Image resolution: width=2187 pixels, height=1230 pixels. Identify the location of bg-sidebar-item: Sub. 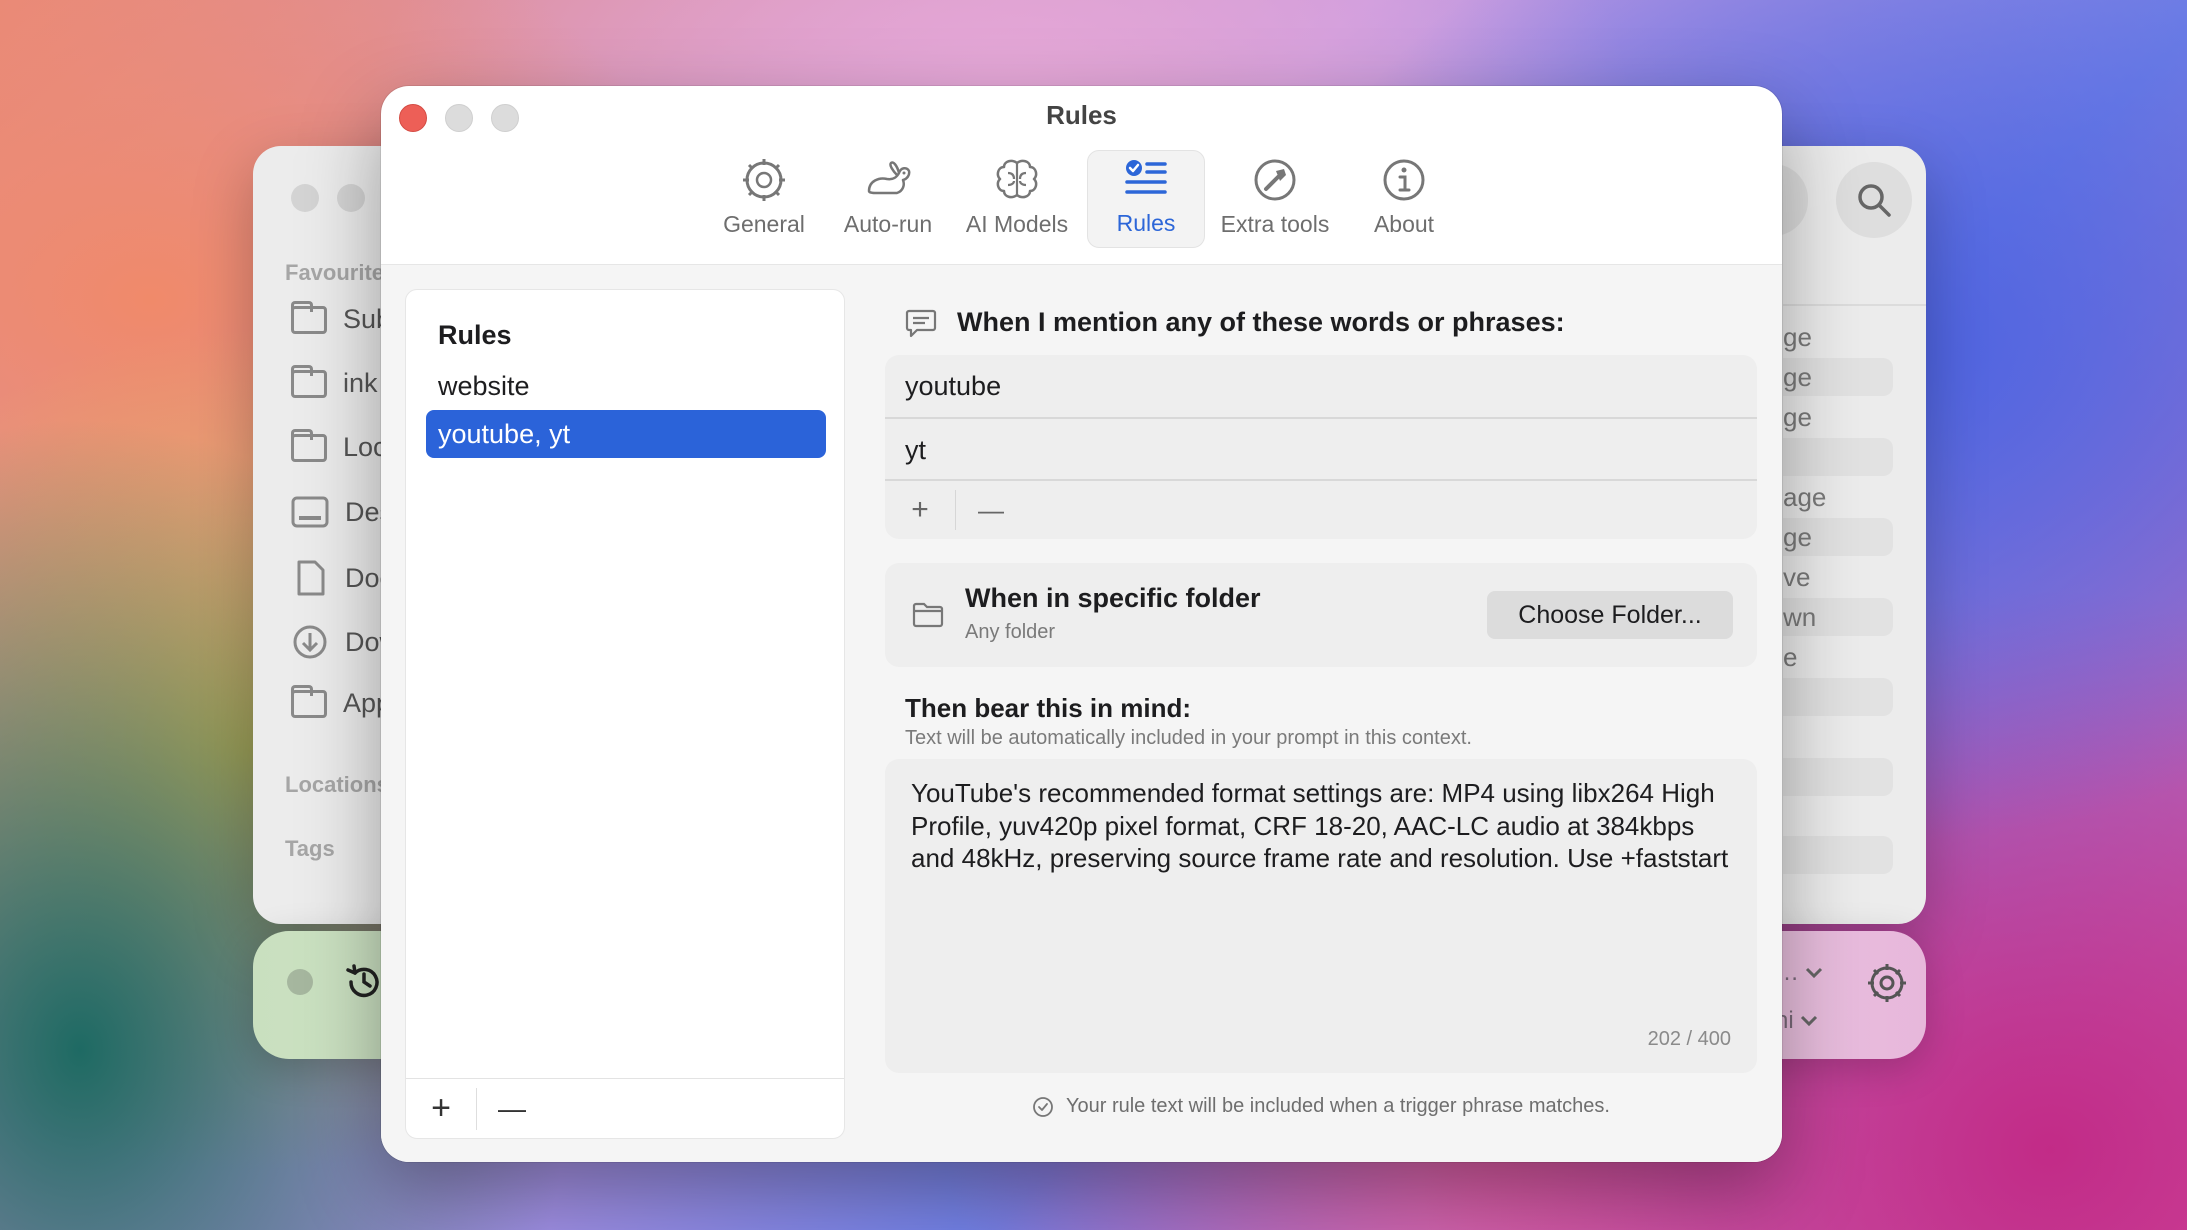
(341, 317).